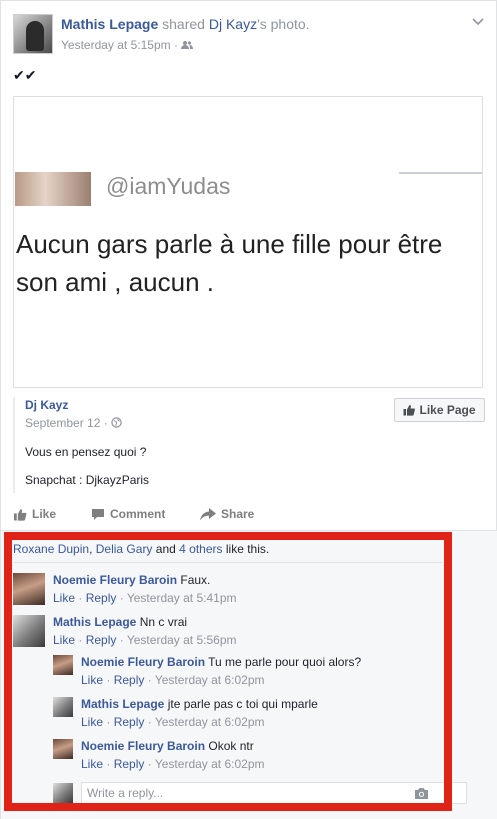 This screenshot has width=497, height=819. I want to click on source-owner-link: Dj Kayz, so click(233, 24).